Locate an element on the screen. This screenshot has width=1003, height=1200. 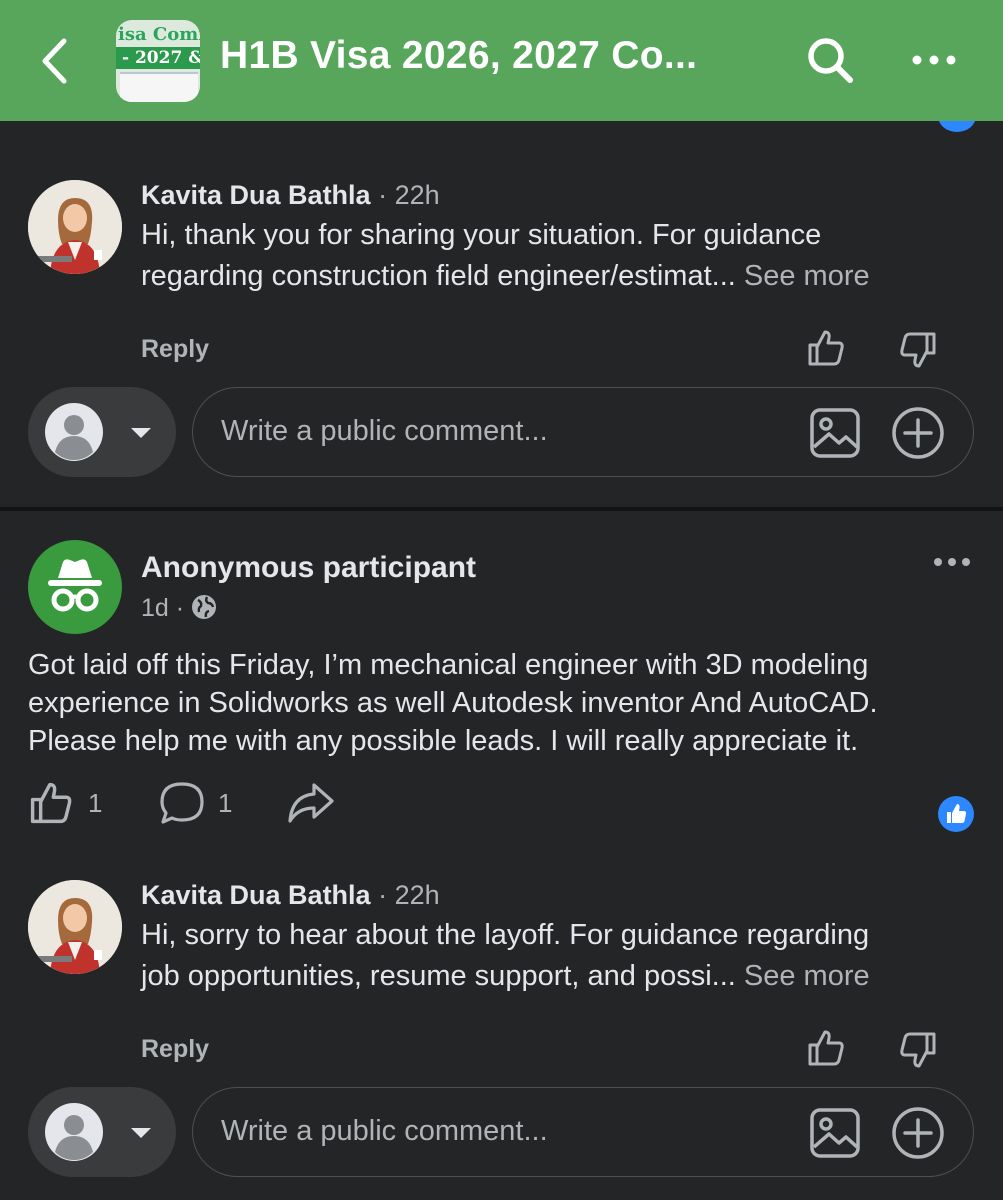
group-thumbnail: isa Comn - 2027 & B is located at coordinates (158, 61).